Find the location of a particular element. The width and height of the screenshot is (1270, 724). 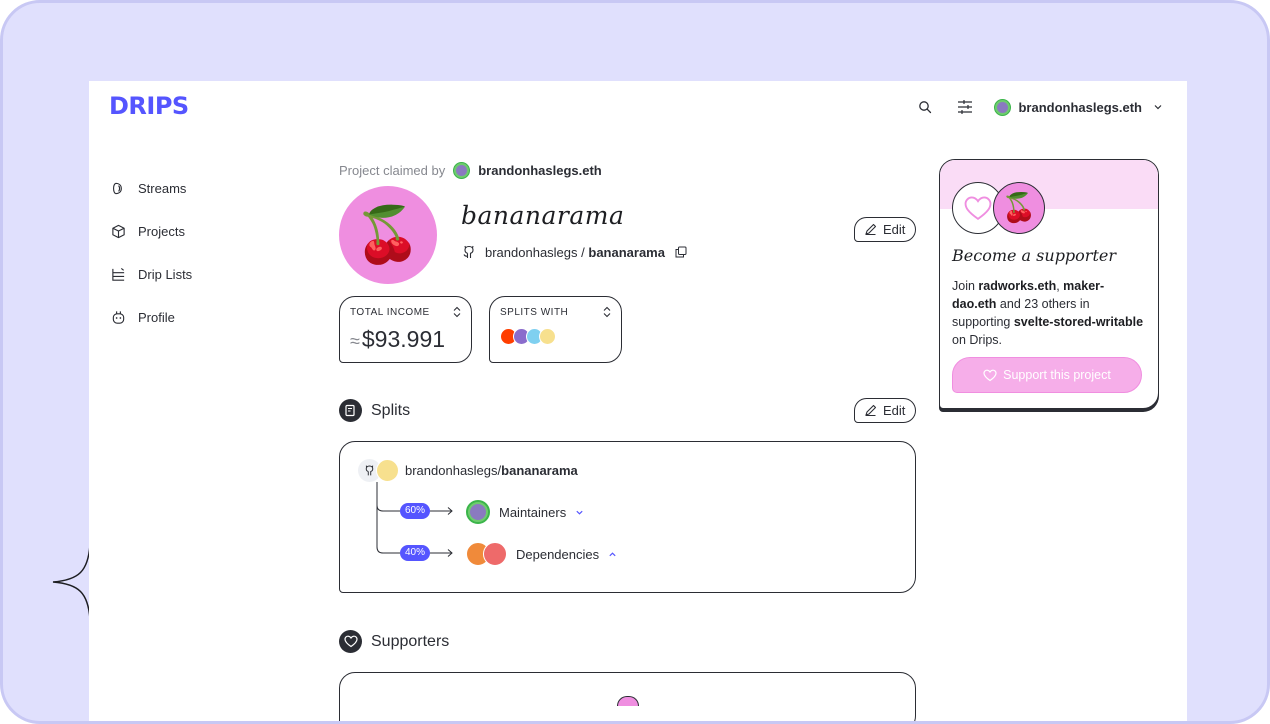

sidebar-item-drip-lists: Drip Lists is located at coordinates (151, 274).